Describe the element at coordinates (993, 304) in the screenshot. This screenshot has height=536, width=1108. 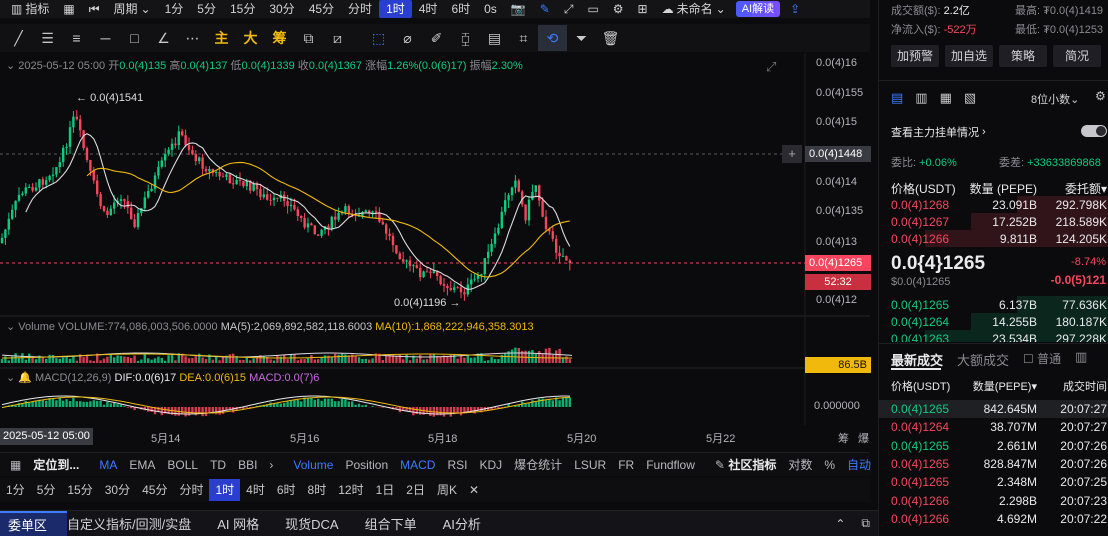
I see `bids-row: 0.0(4)1265 6.137B 77.636K` at that location.